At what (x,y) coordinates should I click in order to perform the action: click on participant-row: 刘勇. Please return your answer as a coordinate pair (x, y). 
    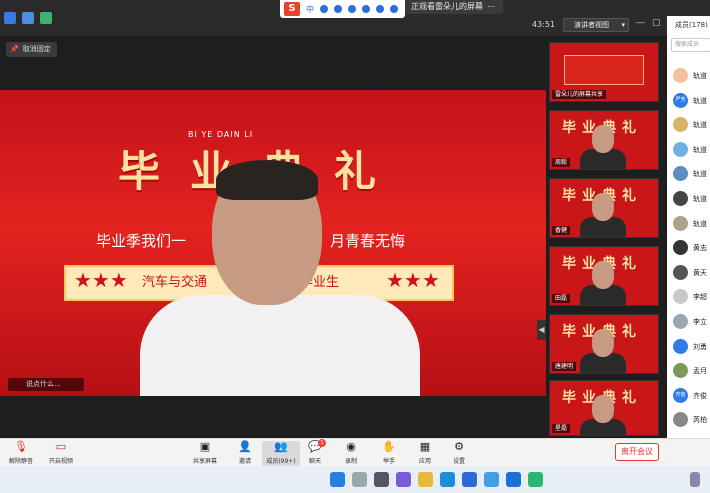
    Looking at the image, I should click on (691, 347).